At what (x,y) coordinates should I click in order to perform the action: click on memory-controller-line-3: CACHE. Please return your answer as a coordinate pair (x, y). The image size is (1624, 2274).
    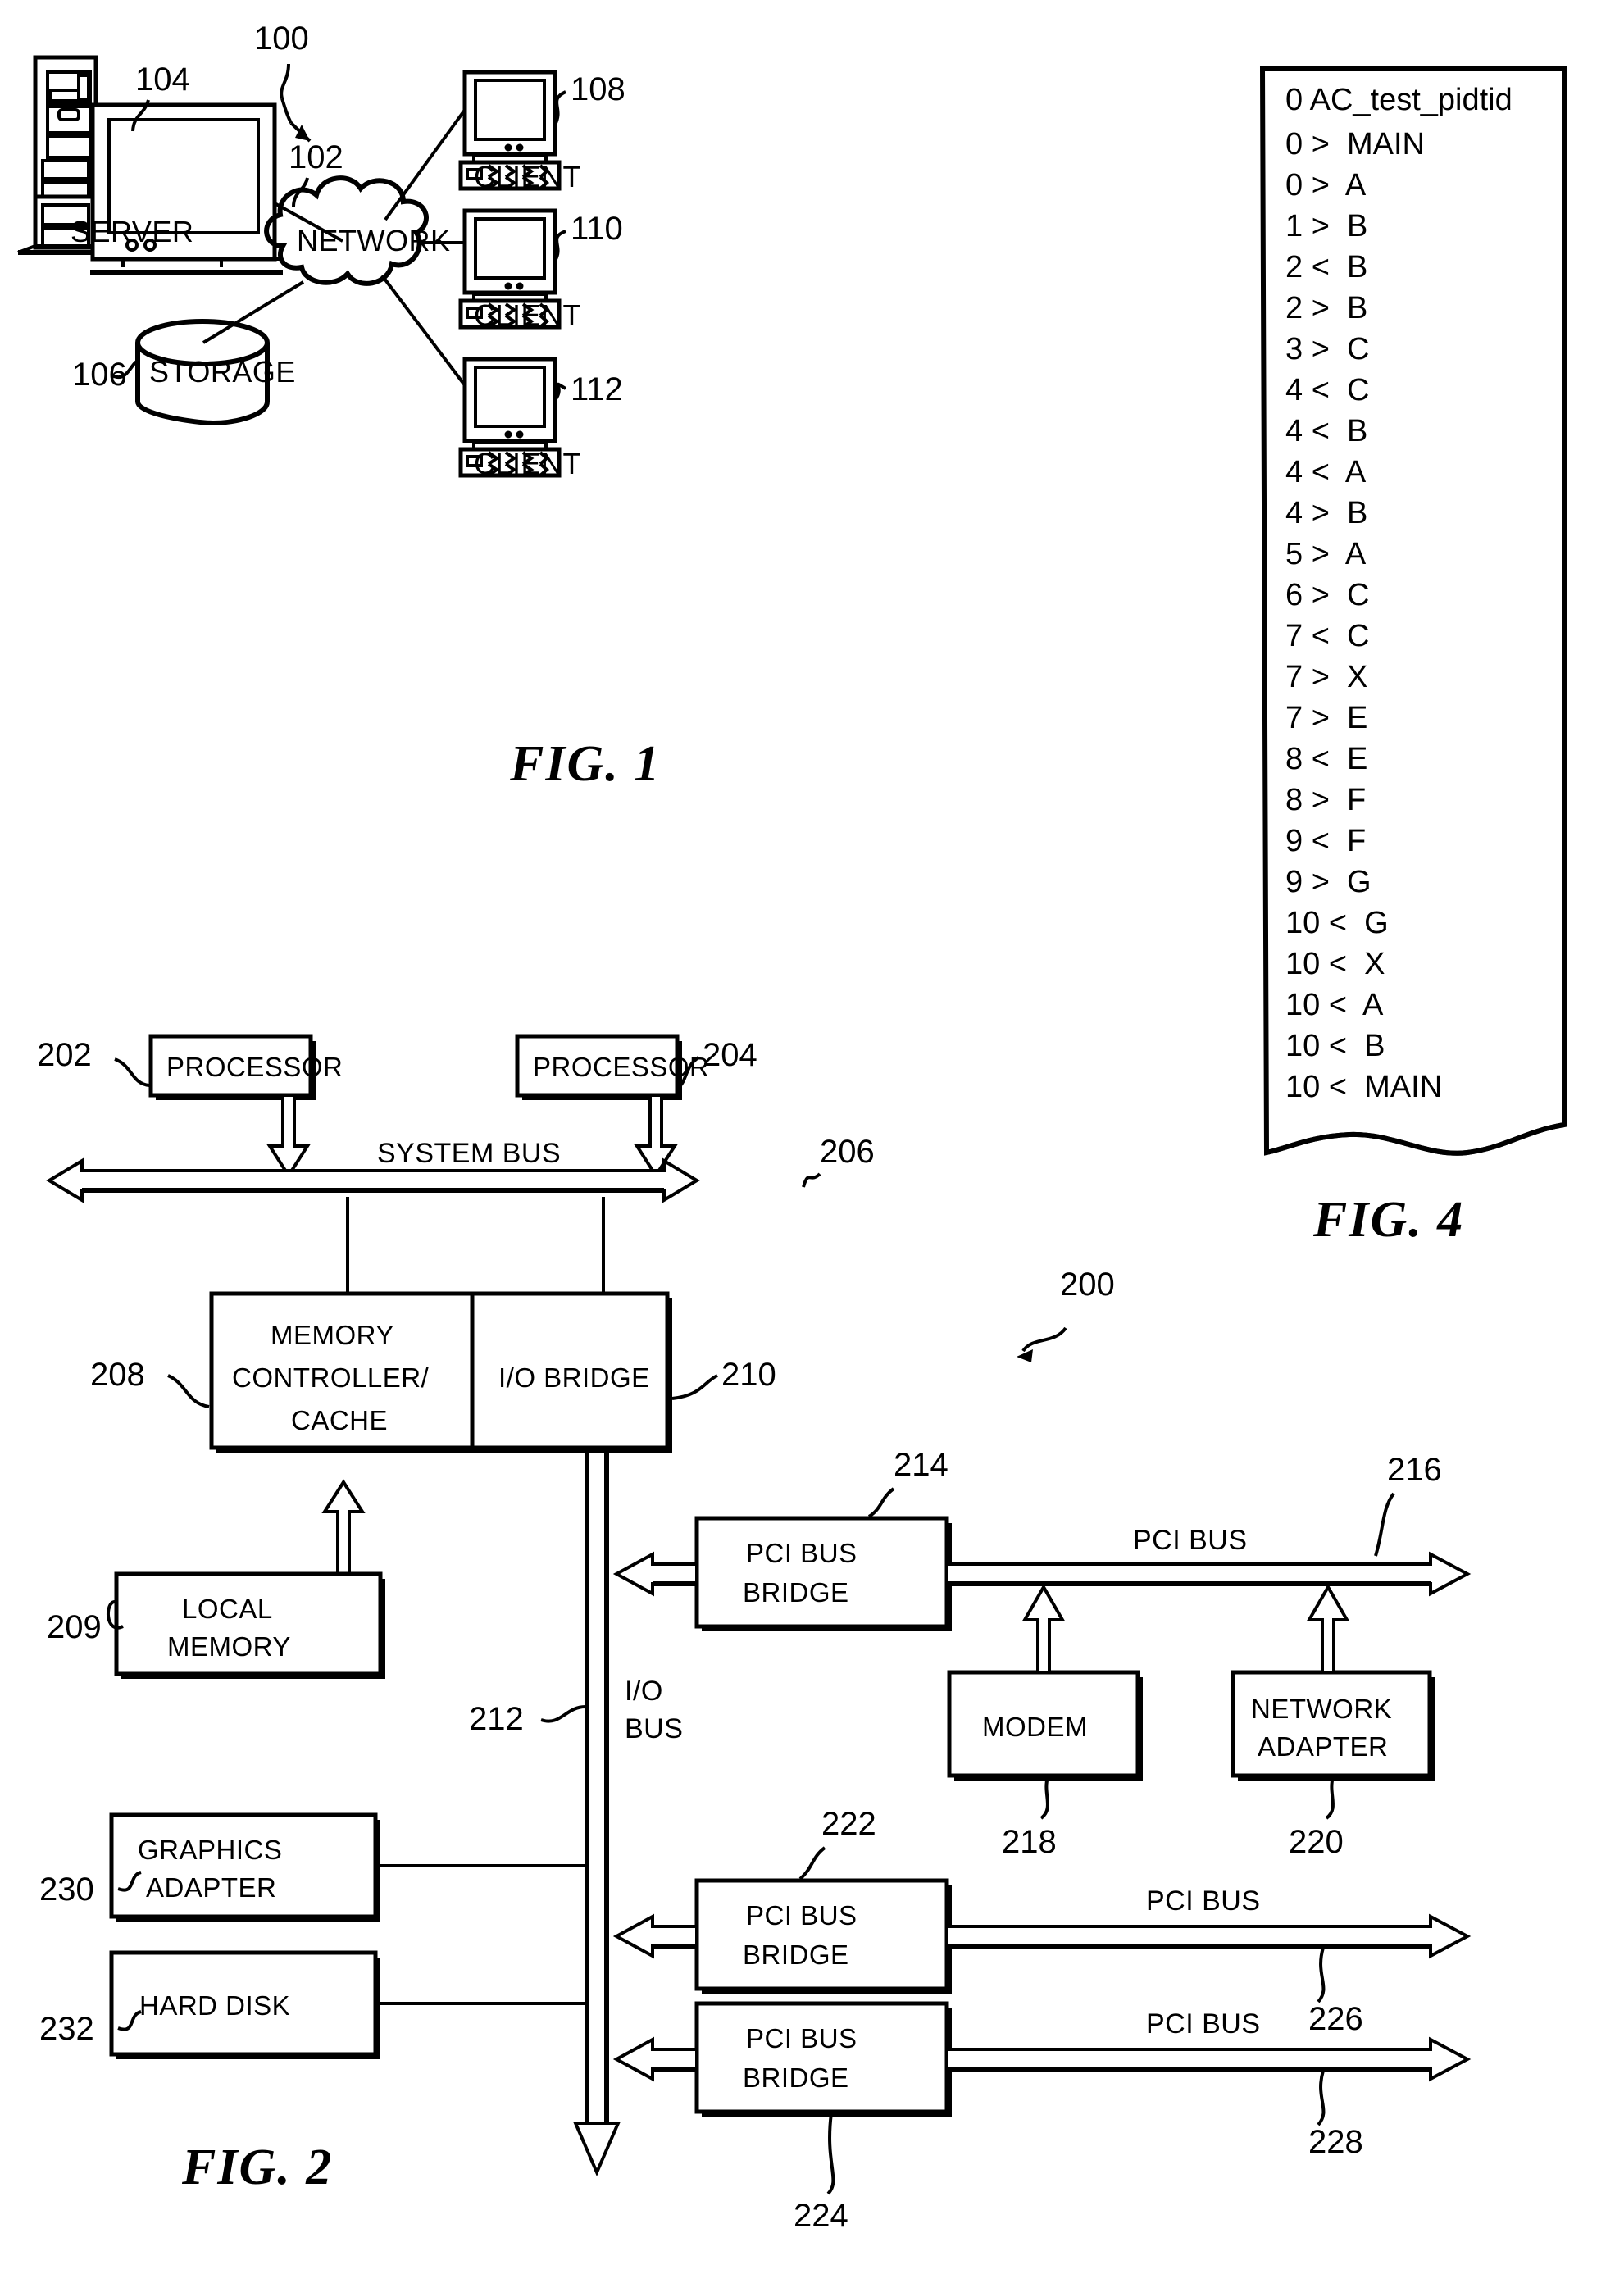
    Looking at the image, I should click on (340, 1420).